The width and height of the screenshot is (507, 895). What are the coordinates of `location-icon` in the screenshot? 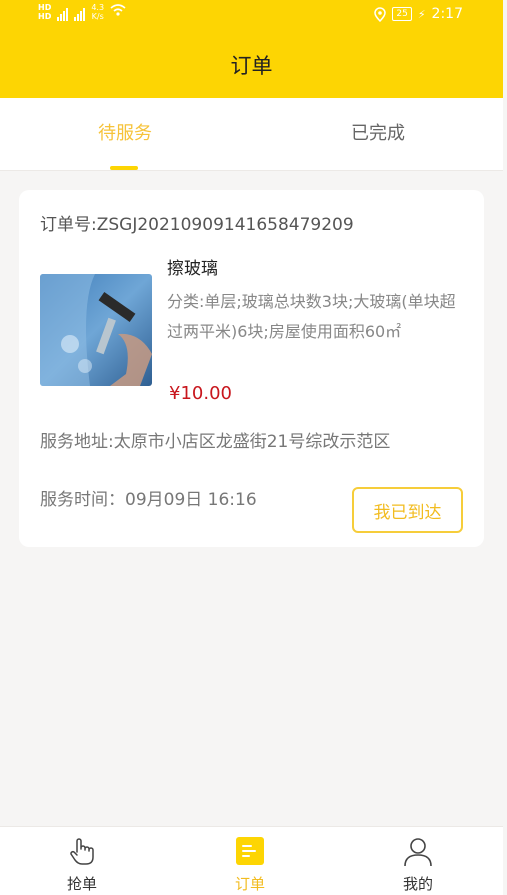 It's located at (380, 14).